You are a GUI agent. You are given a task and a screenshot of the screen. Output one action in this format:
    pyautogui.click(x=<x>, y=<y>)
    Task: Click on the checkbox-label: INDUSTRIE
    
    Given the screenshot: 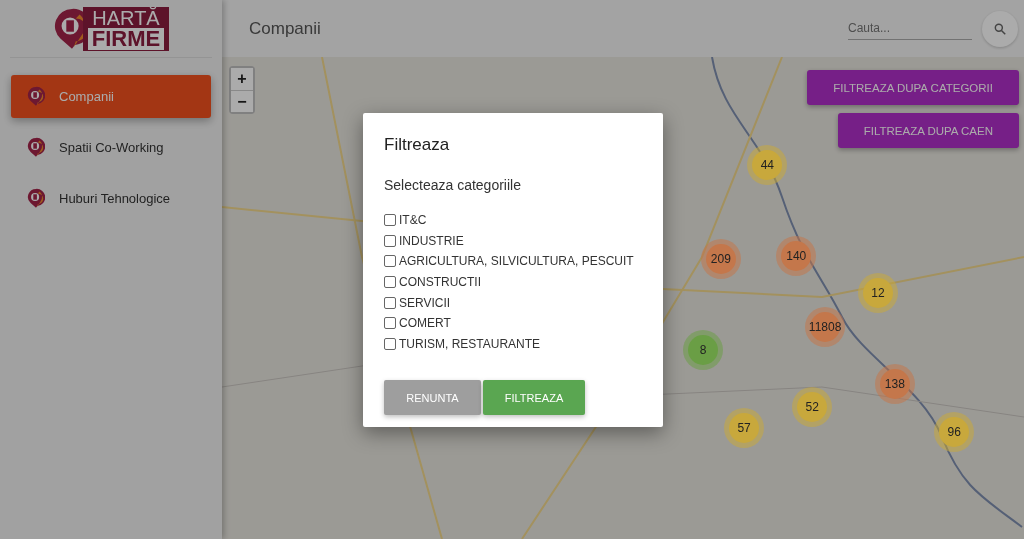 What is the action you would take?
    pyautogui.click(x=431, y=240)
    